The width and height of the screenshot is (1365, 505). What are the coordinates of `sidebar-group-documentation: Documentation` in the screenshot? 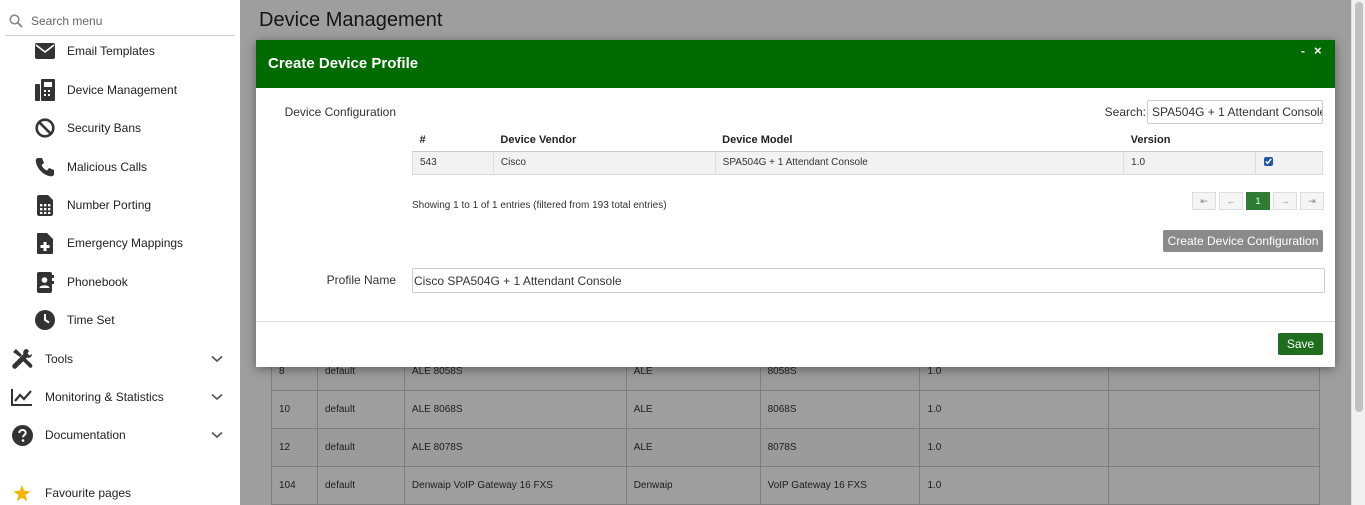 It's located at (120, 435).